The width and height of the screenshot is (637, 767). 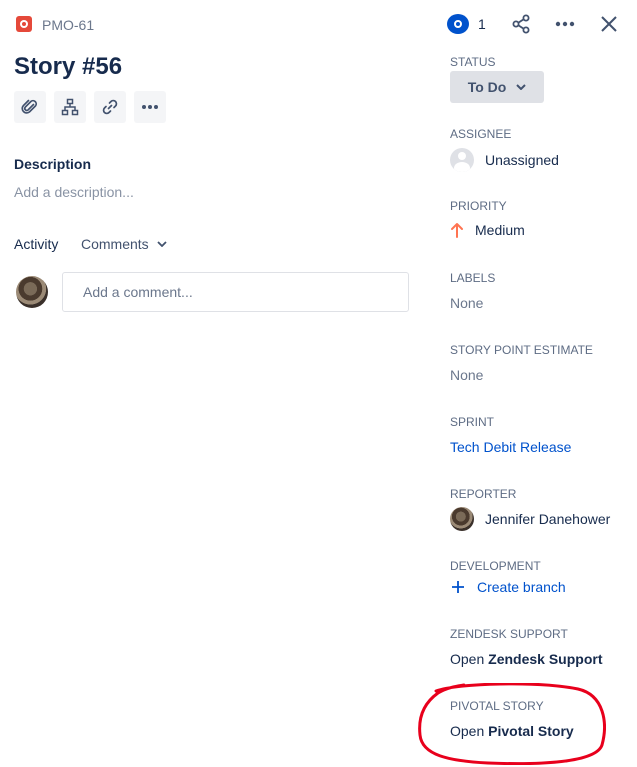 What do you see at coordinates (32, 292) in the screenshot?
I see `avatar` at bounding box center [32, 292].